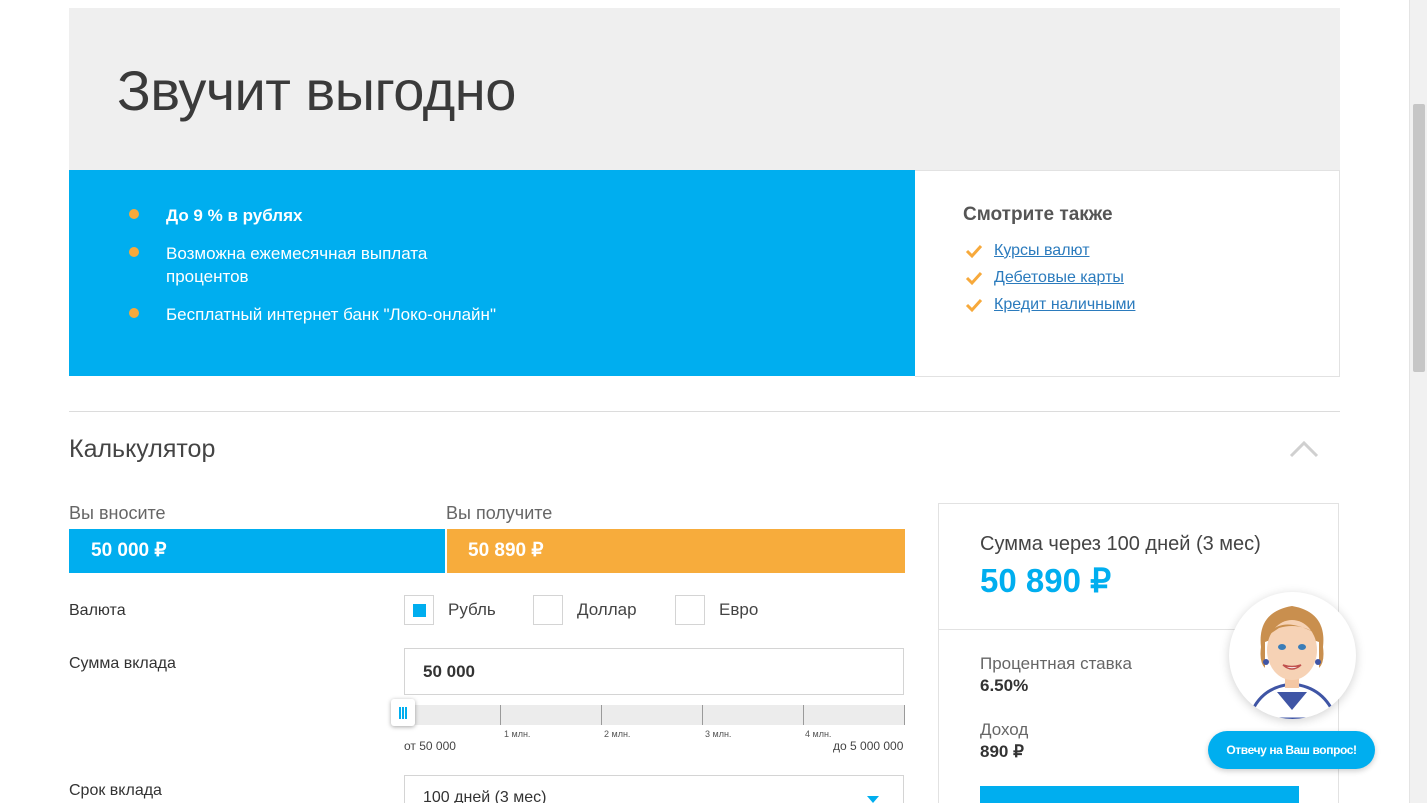 Image resolution: width=1427 pixels, height=803 pixels. What do you see at coordinates (654, 789) in the screenshot?
I see `term-select: 100 дней (3 мес)` at bounding box center [654, 789].